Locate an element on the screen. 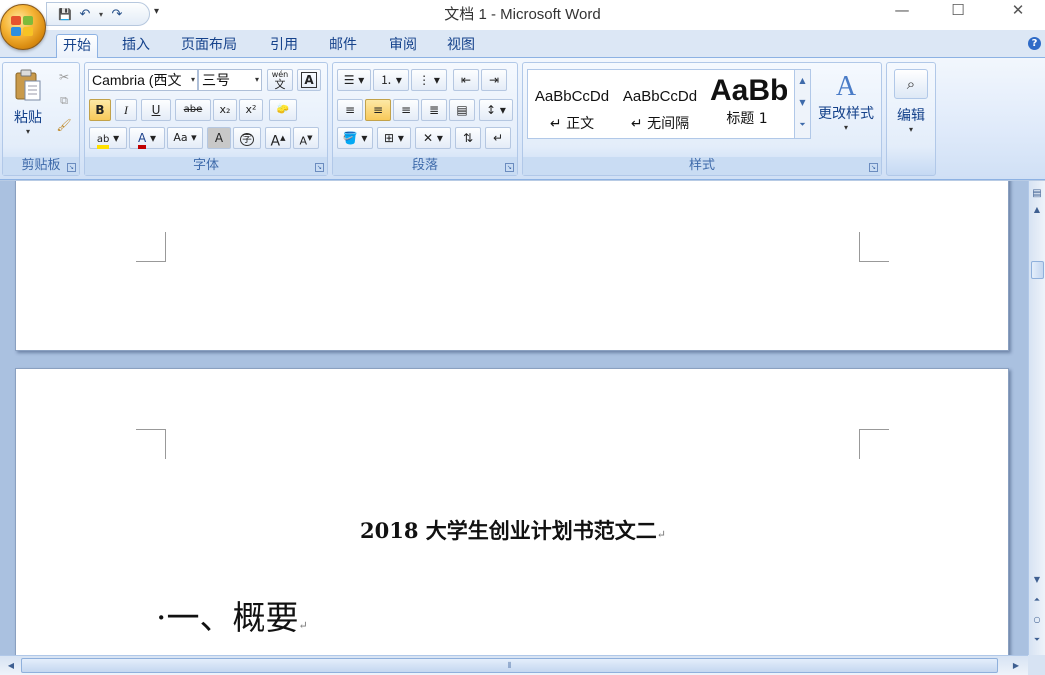 This screenshot has width=1045, height=675. style-normal: AaBbCcDd ↵ 正文 is located at coordinates (572, 104).